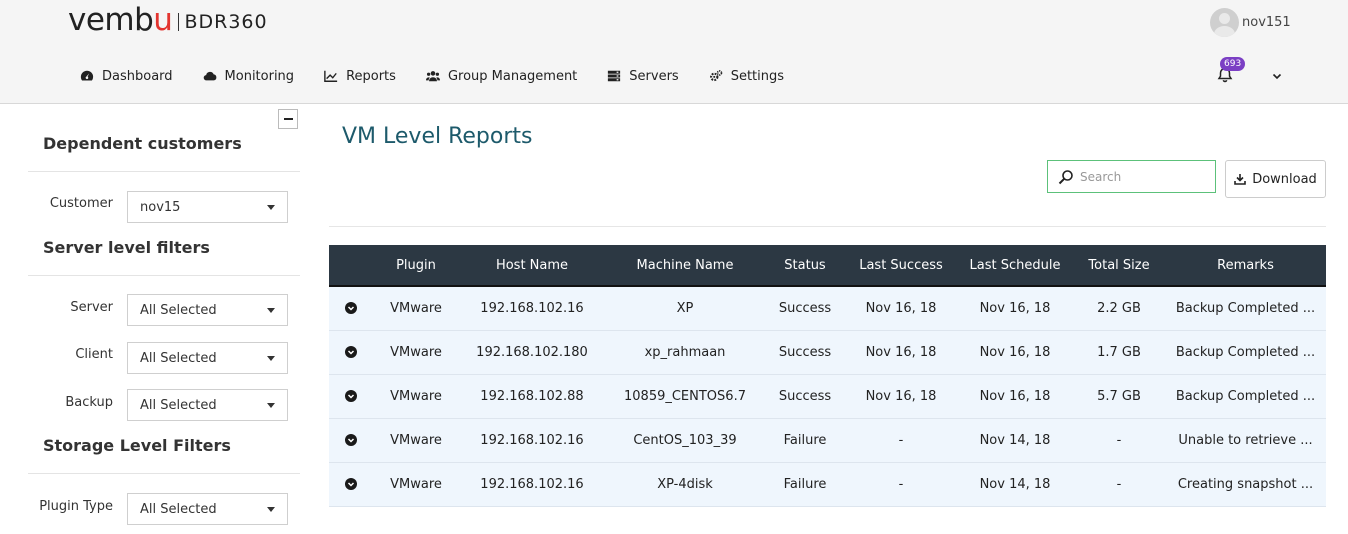  I want to click on total-size-cell: 1.7 GB, so click(1119, 352).